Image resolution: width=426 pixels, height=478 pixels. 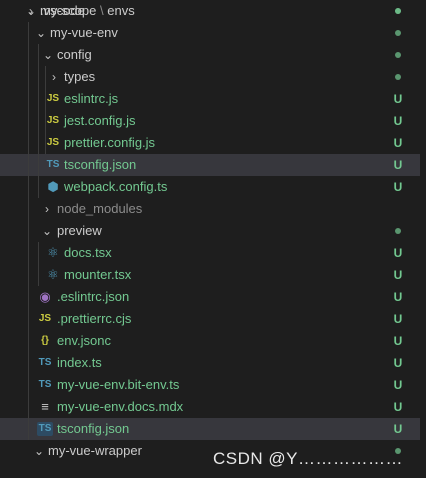 What do you see at coordinates (210, 33) in the screenshot?
I see `tree-folder-my-vue-env: ⌄ my-vue-env` at bounding box center [210, 33].